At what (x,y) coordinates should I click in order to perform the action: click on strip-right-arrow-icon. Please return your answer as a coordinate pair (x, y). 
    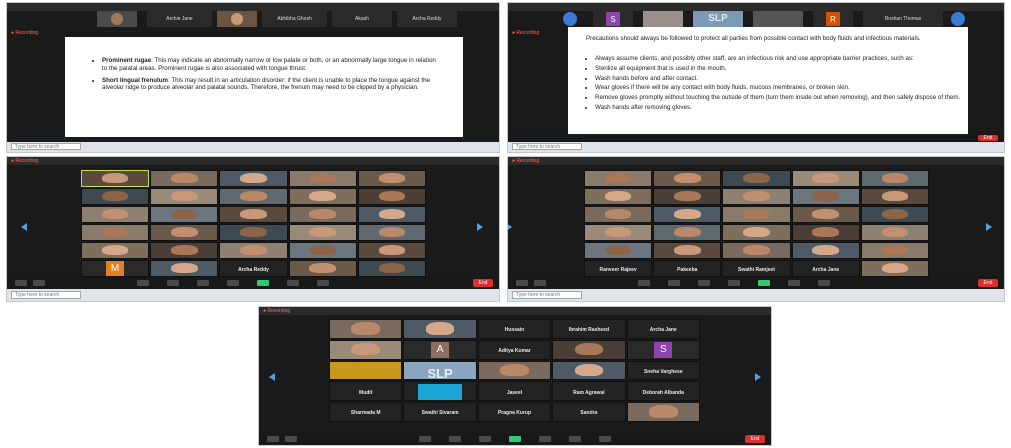
    Looking at the image, I should click on (958, 19).